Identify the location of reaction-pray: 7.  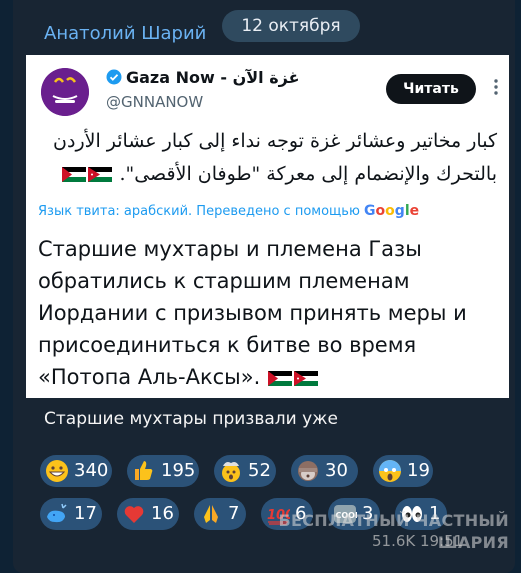
(220, 514).